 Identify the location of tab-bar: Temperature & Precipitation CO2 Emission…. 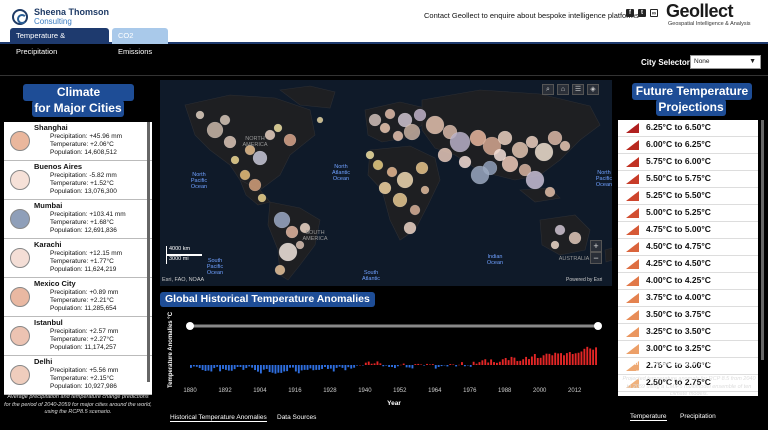
(384, 42).